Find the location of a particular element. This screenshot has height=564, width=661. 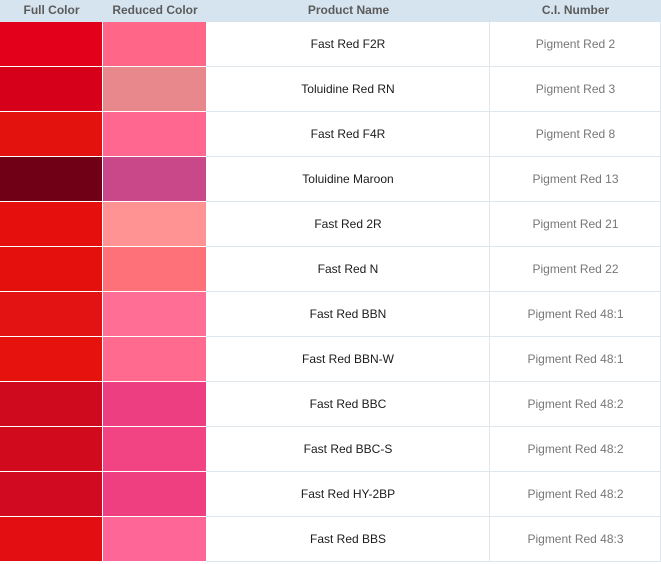

header-product-name: Product Name is located at coordinates (348, 10).